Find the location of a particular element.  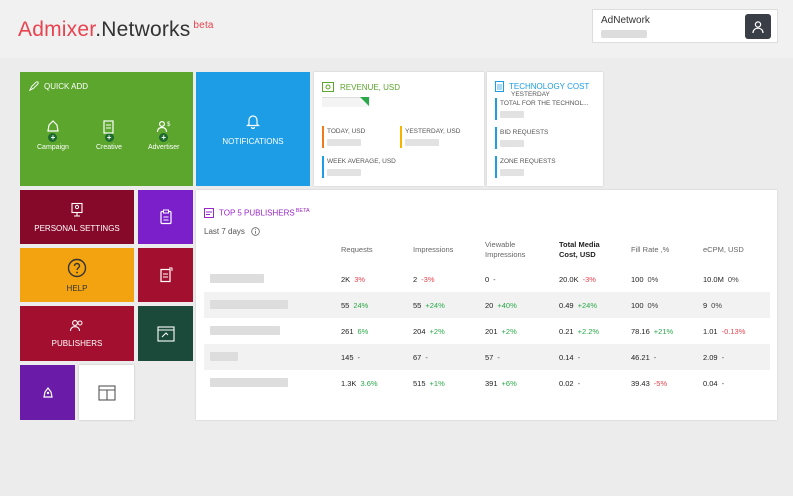

quick-add-advertiser: $ + Advertiser is located at coordinates (164, 134).